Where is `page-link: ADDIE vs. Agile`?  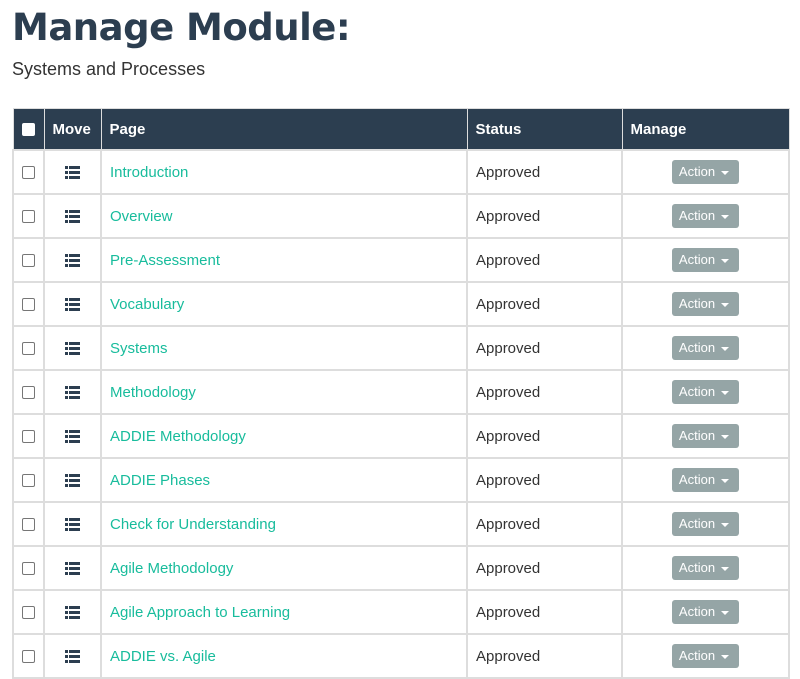 page-link: ADDIE vs. Agile is located at coordinates (163, 656).